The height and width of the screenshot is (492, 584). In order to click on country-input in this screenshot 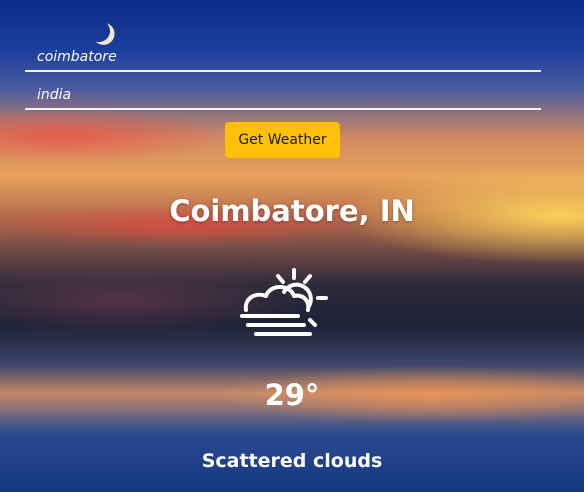, I will do `click(283, 96)`.